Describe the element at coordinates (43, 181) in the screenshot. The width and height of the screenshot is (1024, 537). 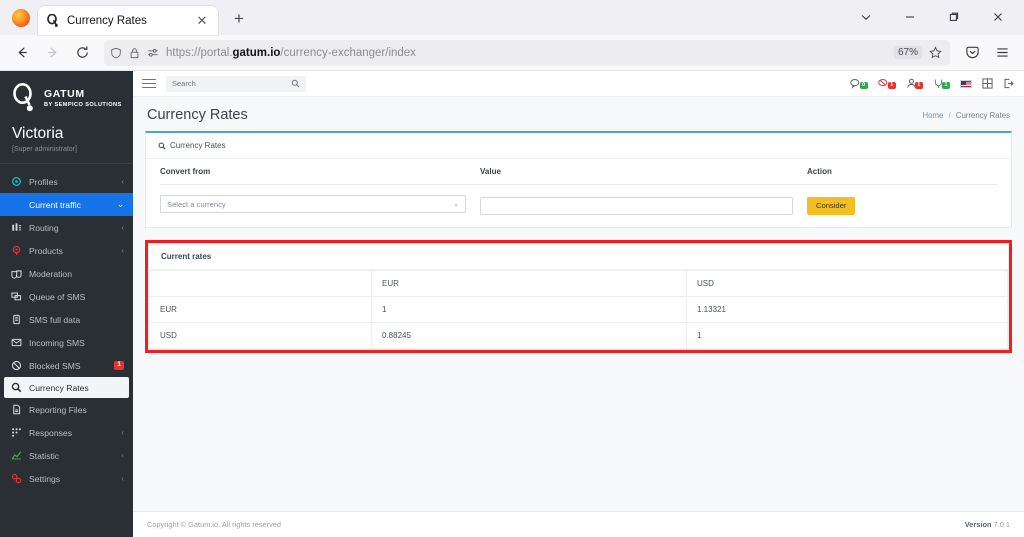
I see `sidebar-item-label: Profiles` at that location.